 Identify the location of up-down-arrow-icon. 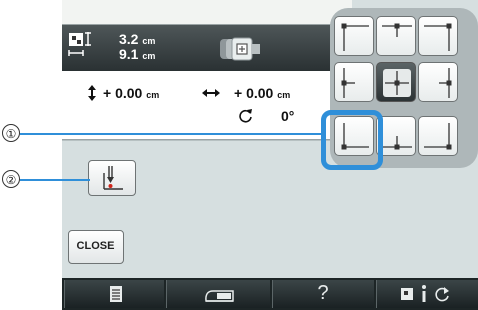
(92, 93).